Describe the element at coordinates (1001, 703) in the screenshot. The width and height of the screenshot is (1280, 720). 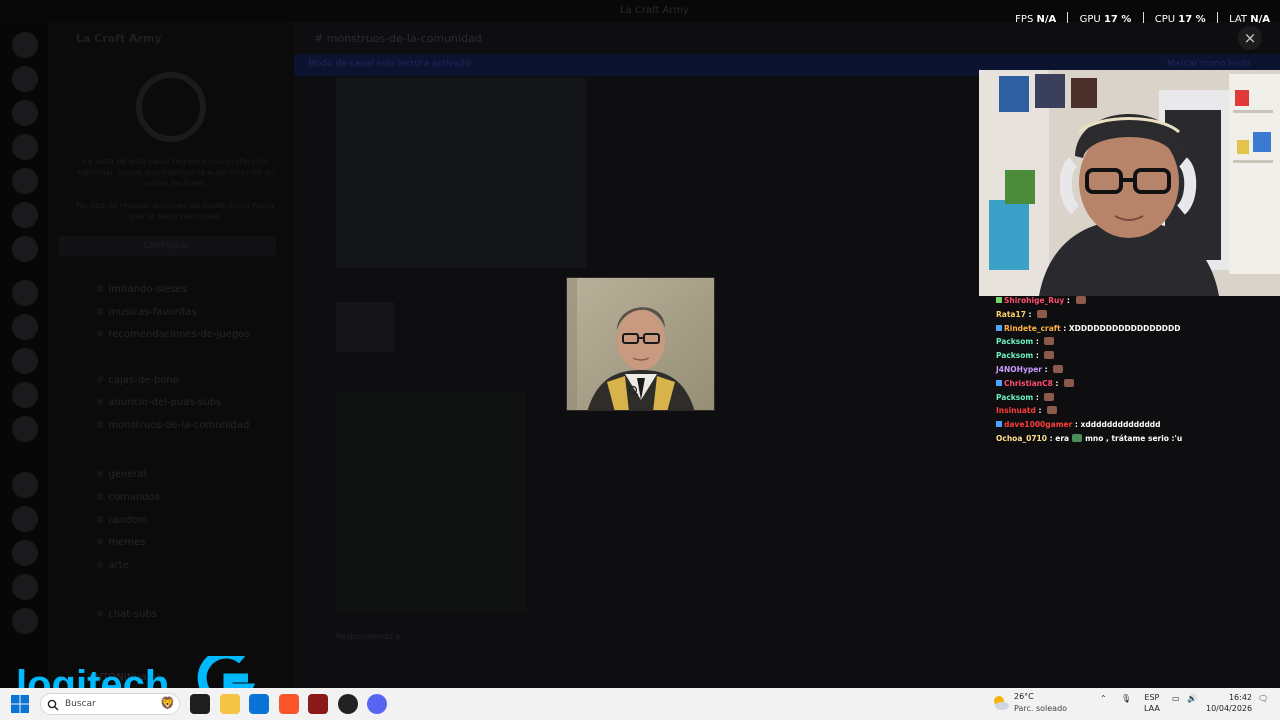
I see `weather-icon` at that location.